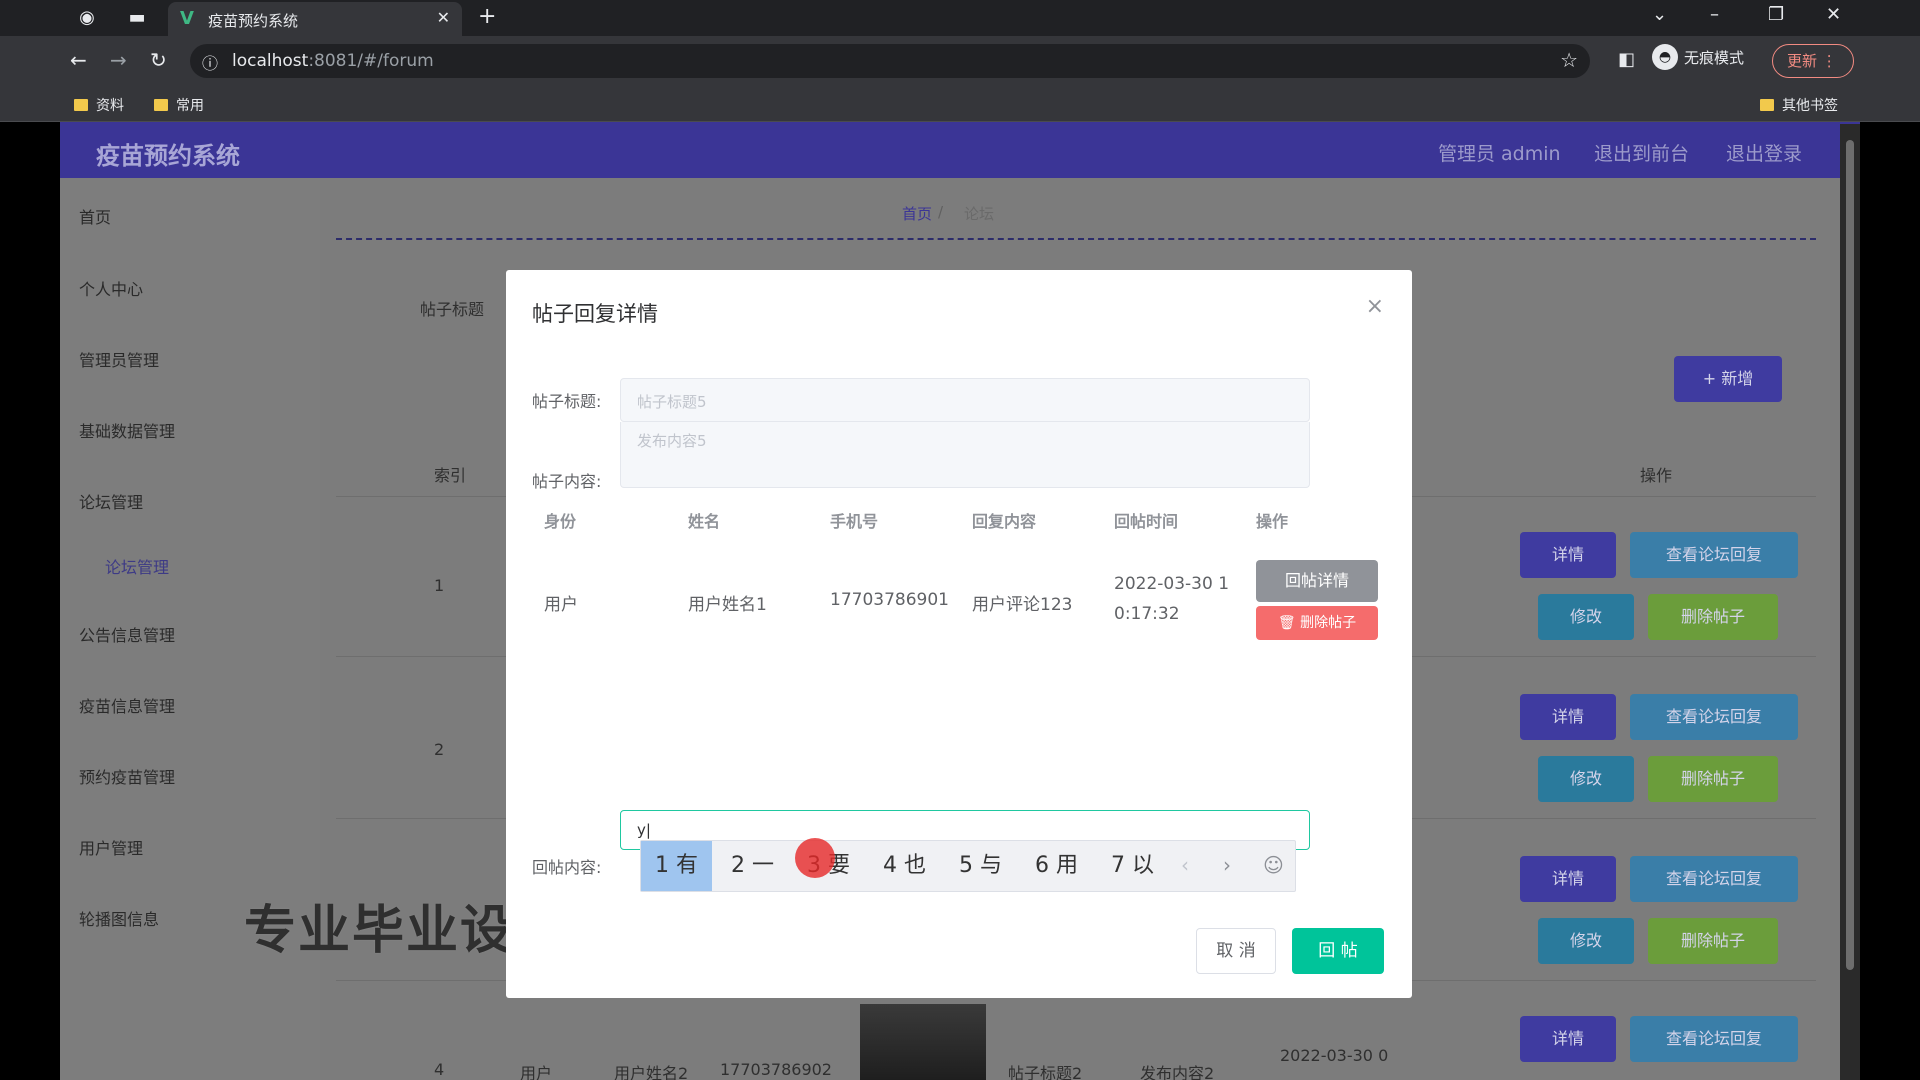  I want to click on right-margin, so click(1890, 601).